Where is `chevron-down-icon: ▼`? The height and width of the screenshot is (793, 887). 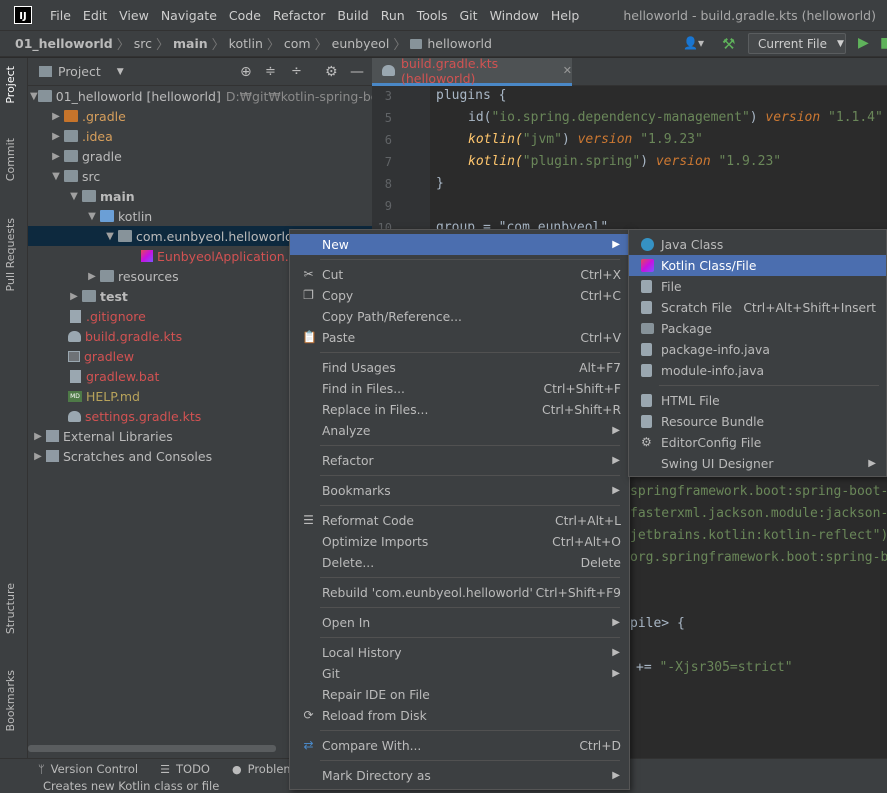
chevron-down-icon: ▼ is located at coordinates (120, 72).